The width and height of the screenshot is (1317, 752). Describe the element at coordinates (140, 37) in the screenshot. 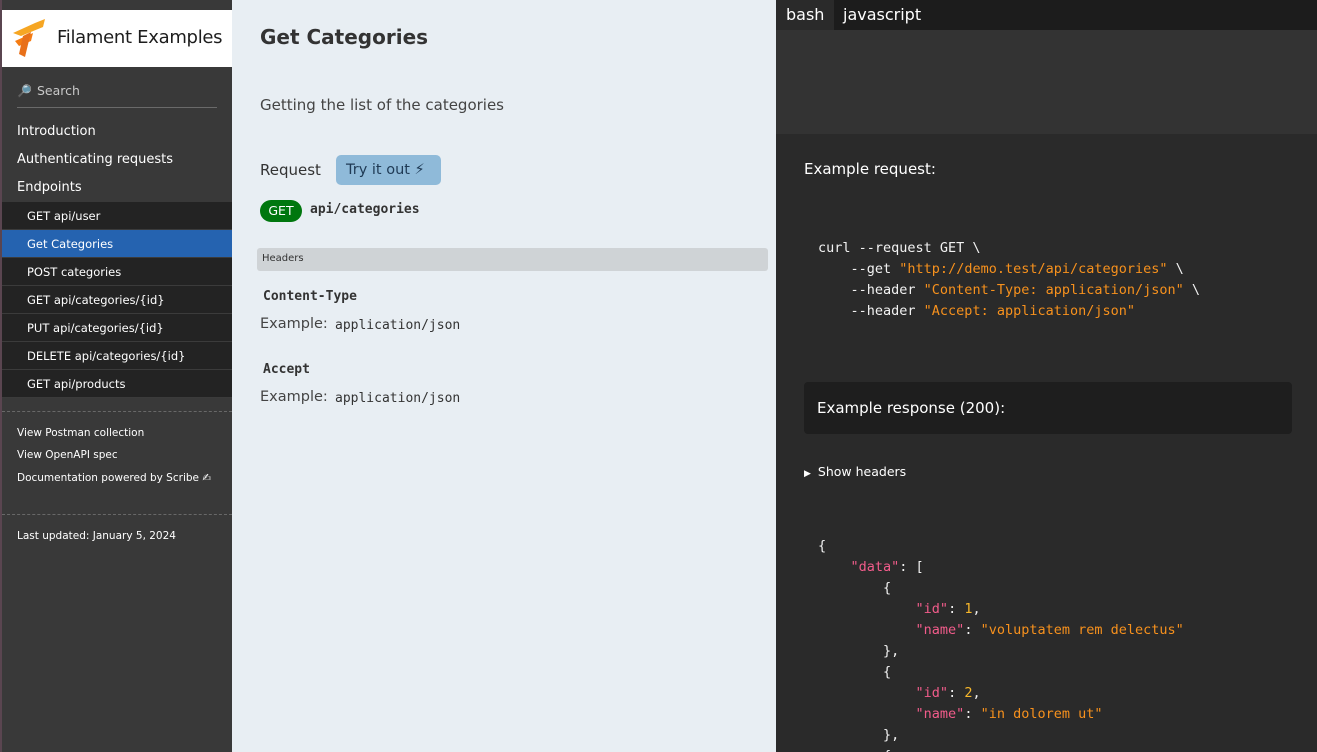

I see `brand-name: Filament Examples` at that location.